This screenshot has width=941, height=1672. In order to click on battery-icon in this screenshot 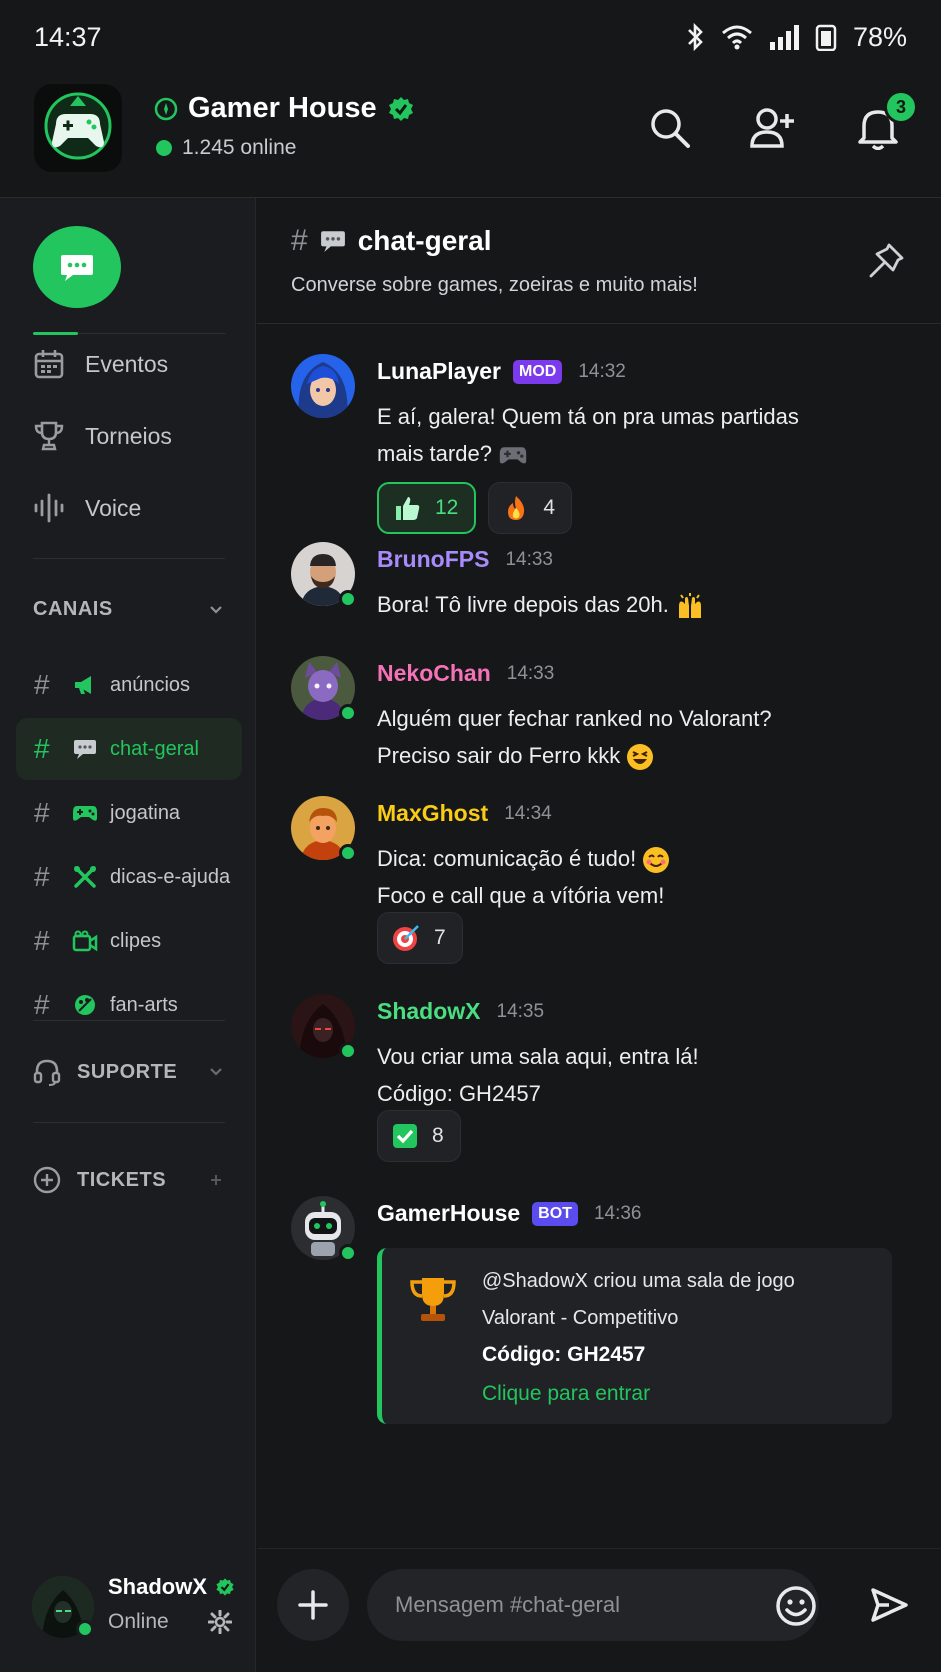, I will do `click(826, 37)`.